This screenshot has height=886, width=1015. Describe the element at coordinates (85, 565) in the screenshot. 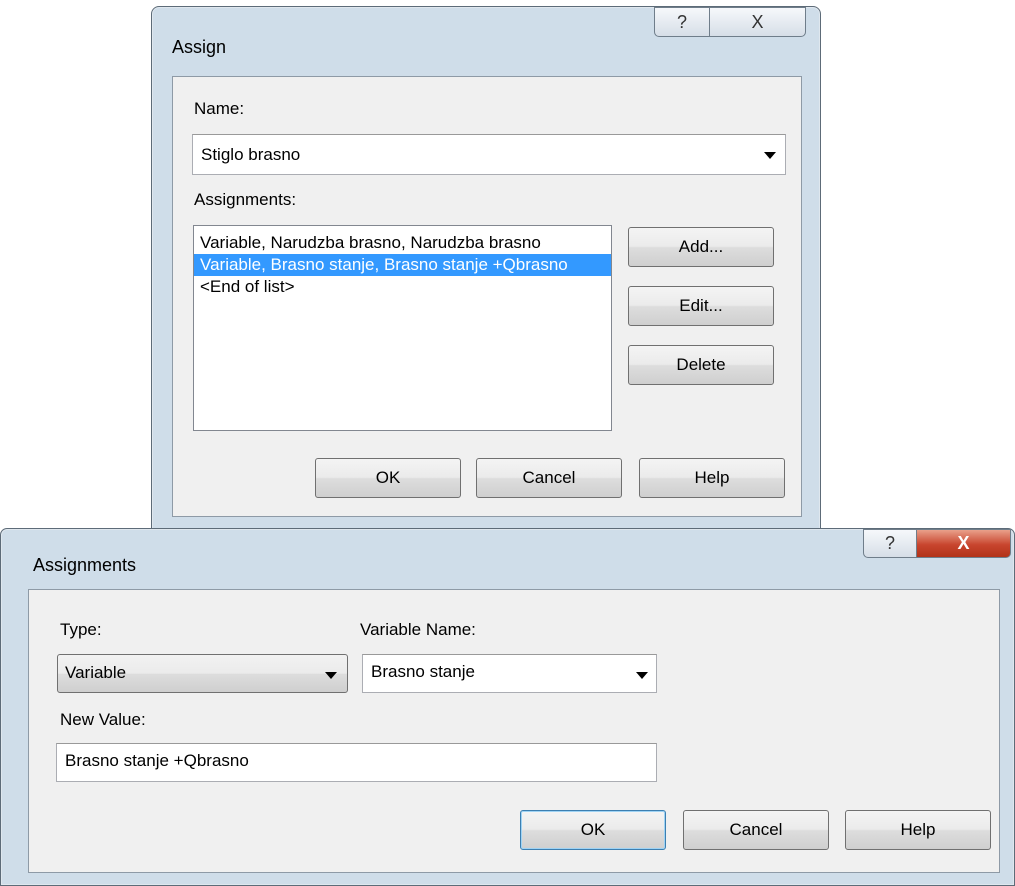

I see `assignments-dialog-title: Assignments` at that location.